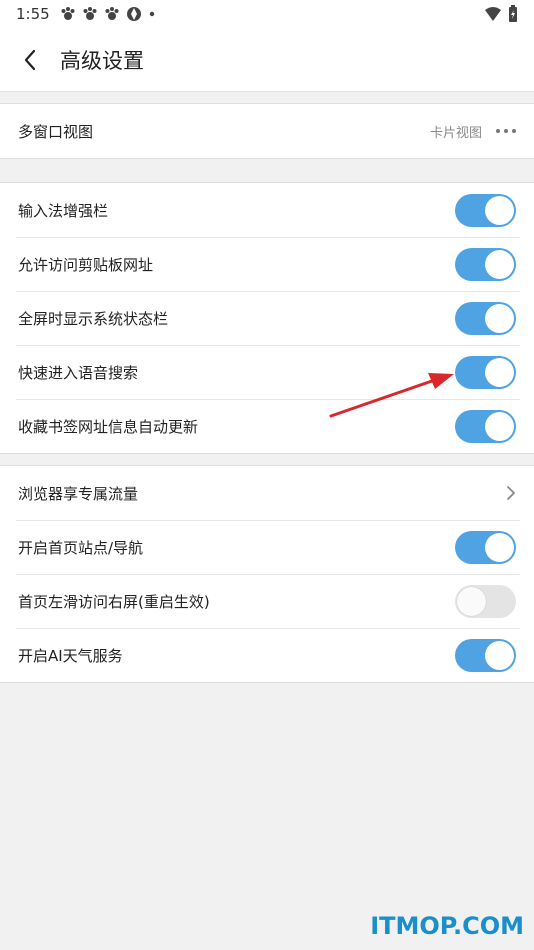 This screenshot has height=950, width=534. Describe the element at coordinates (70, 655) in the screenshot. I see `setting-label: 开启AI天气服务` at that location.